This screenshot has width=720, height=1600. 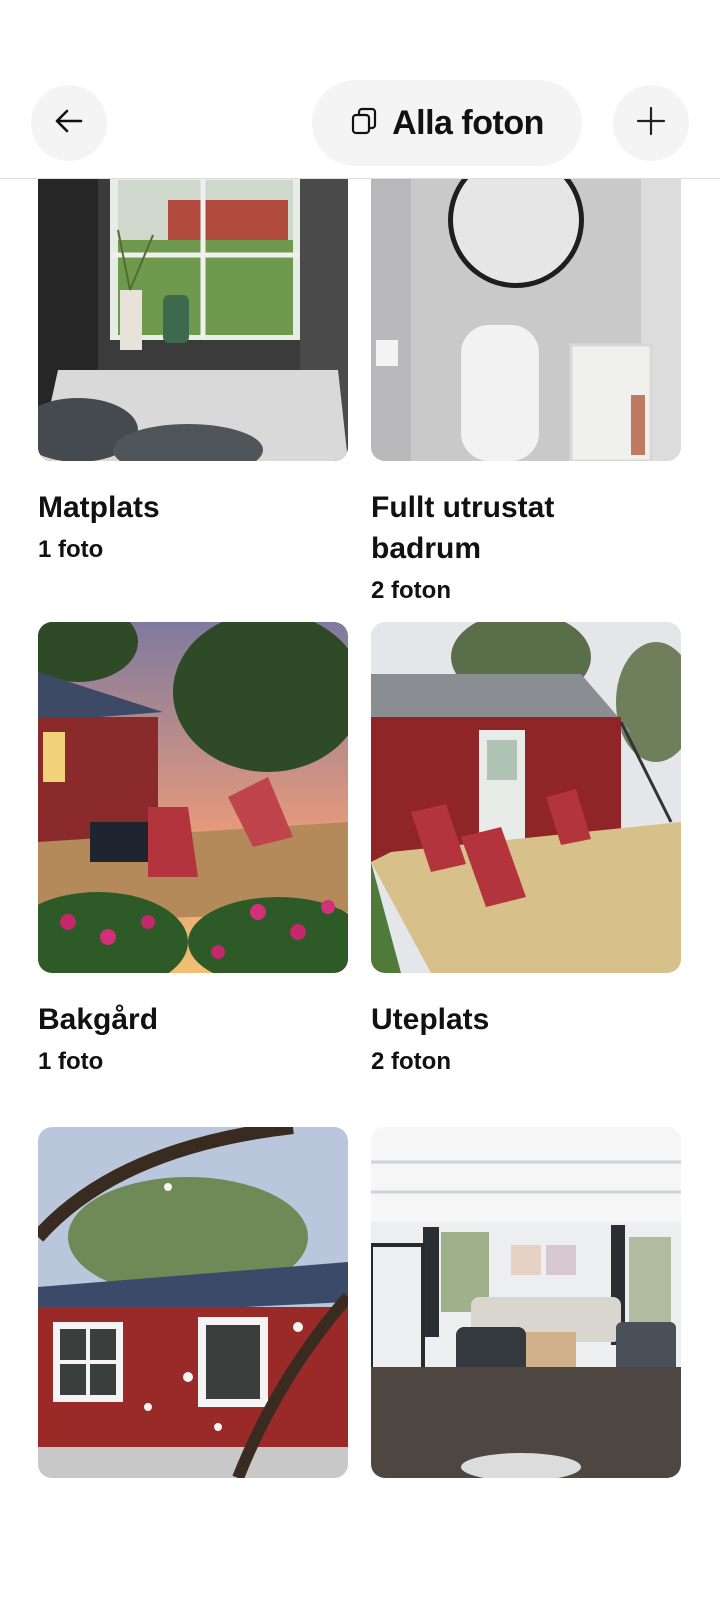 What do you see at coordinates (468, 122) in the screenshot?
I see `all-photos-label: Alla foton` at bounding box center [468, 122].